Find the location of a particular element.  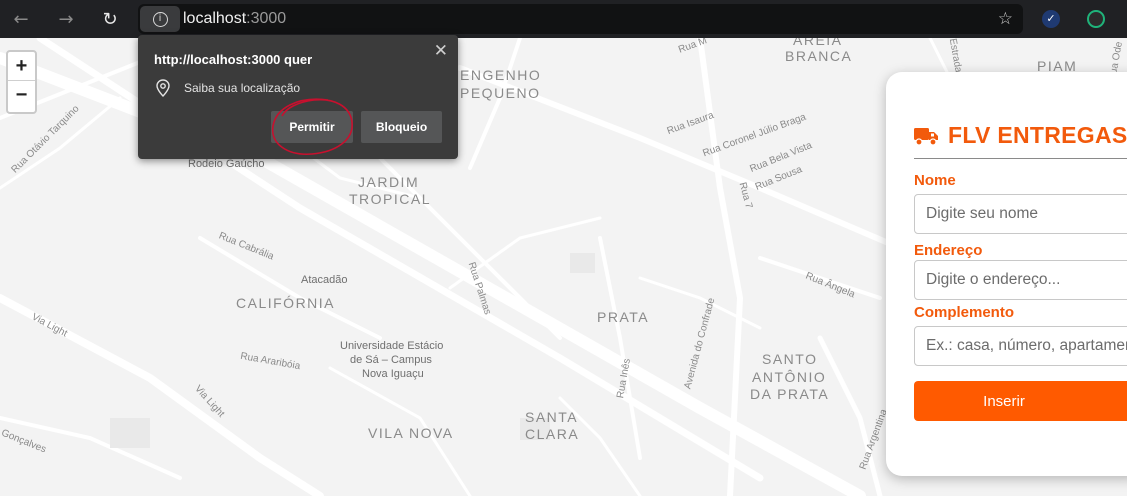

map-label-universidade: Universidade Estácio is located at coordinates (392, 346).